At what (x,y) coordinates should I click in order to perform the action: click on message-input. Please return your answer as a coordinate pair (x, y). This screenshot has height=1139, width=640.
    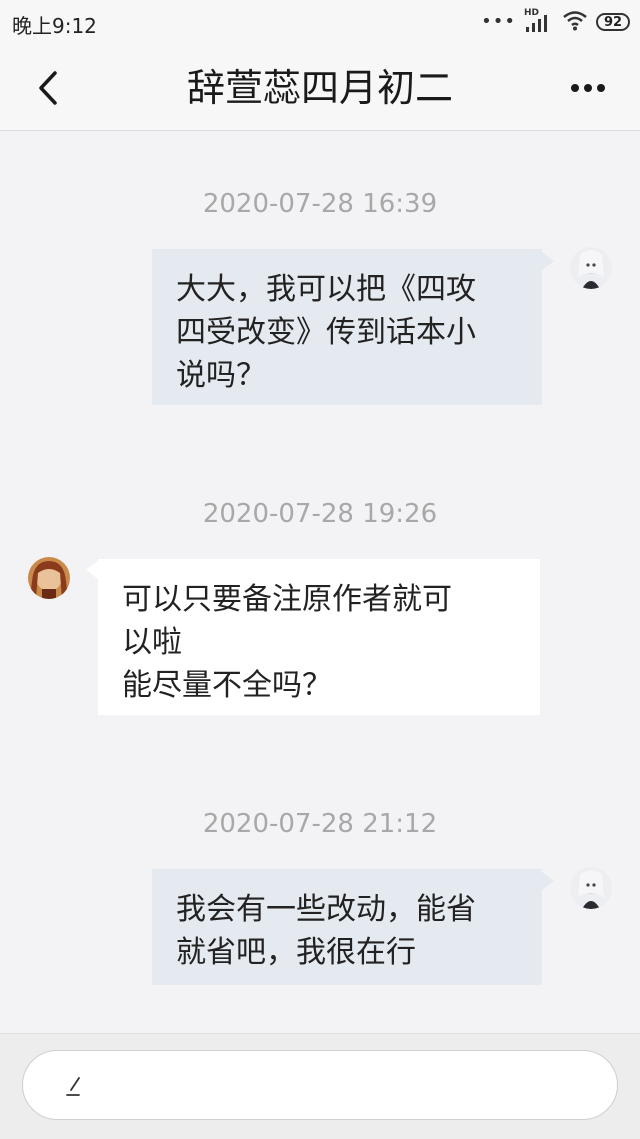
    Looking at the image, I should click on (320, 1085).